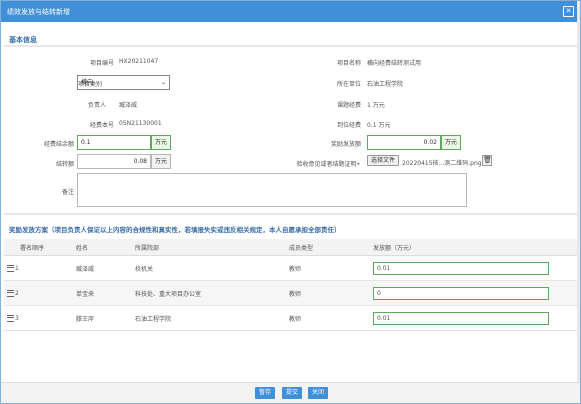 The width and height of the screenshot is (581, 404). I want to click on balance-label: 经费结余额, so click(58, 144).